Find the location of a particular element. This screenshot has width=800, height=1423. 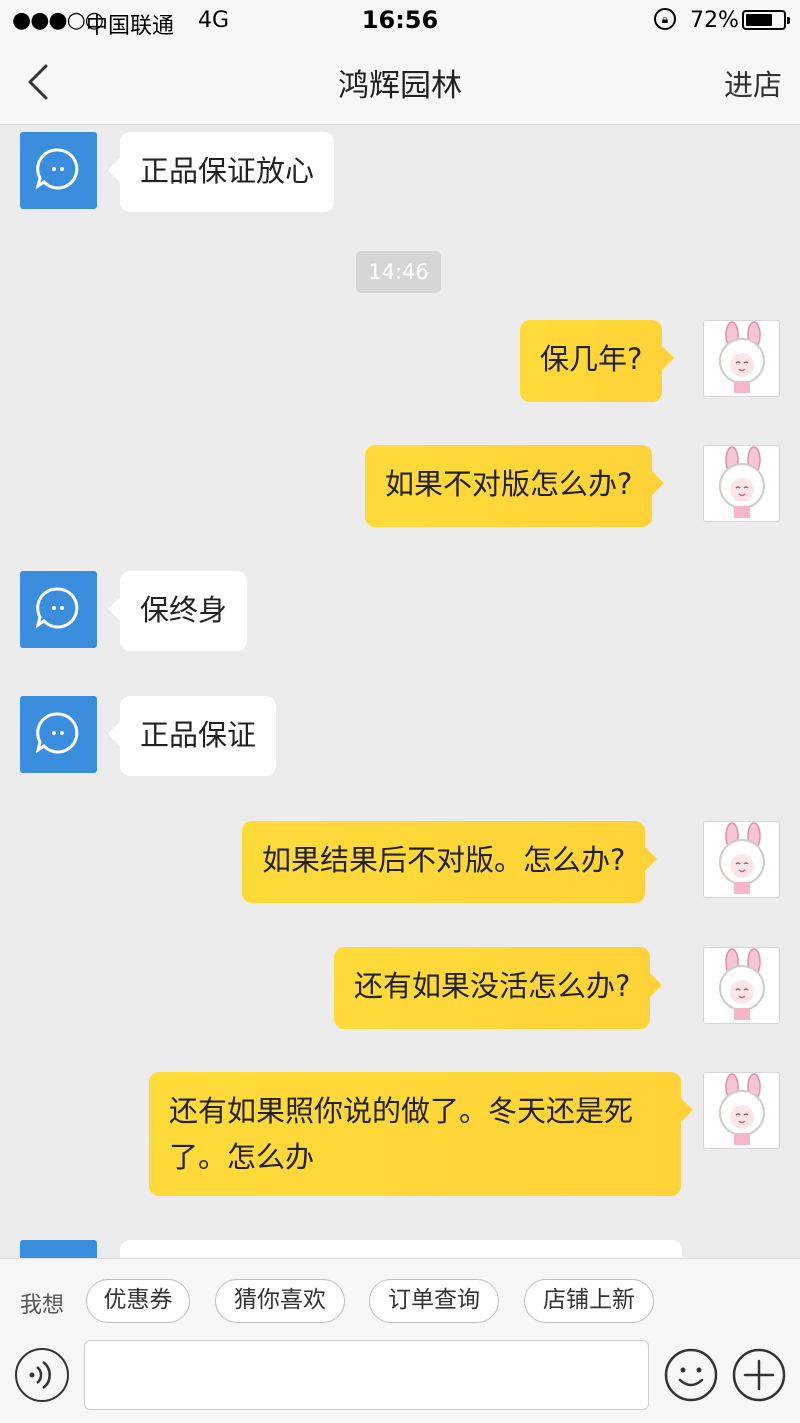

message-bubble-user: 还有如果照你说的做了。冬天还是死了。怎么办 is located at coordinates (421, 1134).